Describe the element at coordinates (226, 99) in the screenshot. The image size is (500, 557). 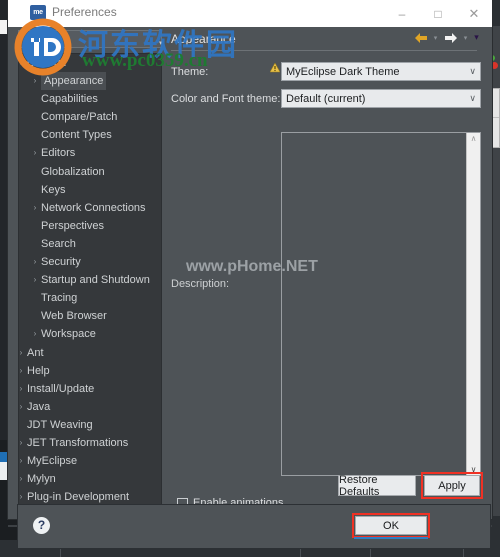
I see `color-font-theme-label: Color and Font theme:` at that location.